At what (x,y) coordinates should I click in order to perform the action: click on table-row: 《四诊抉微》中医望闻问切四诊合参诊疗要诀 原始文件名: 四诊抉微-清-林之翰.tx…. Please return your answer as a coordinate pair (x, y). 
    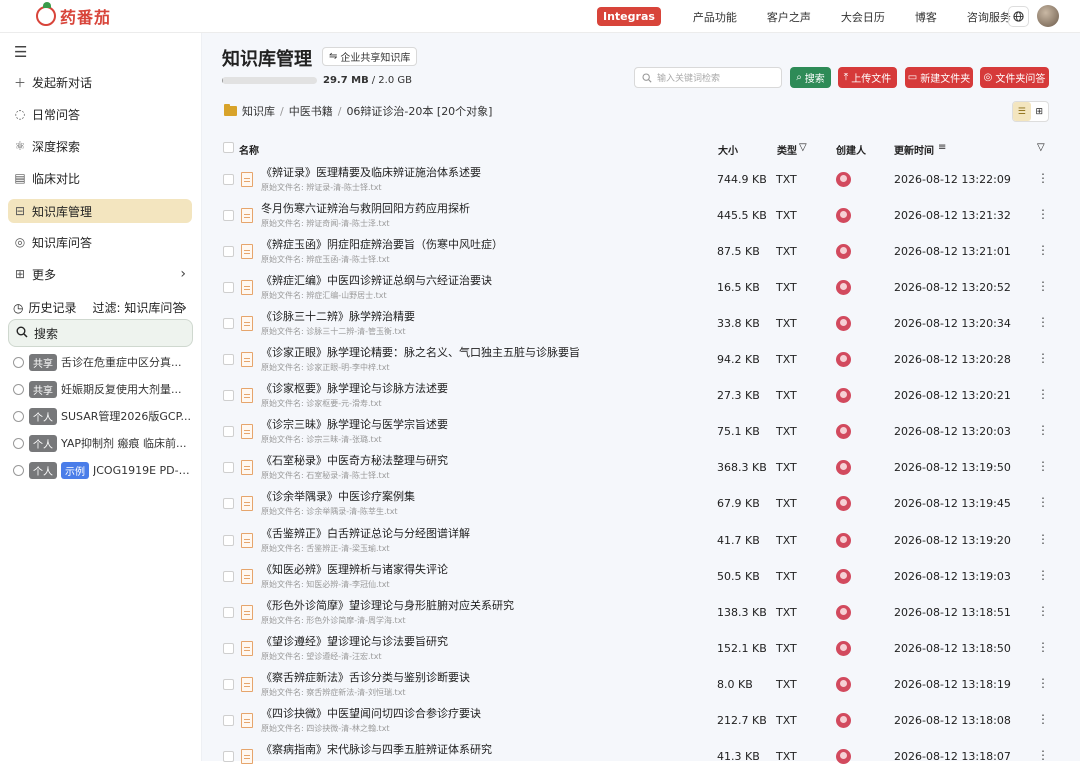
    Looking at the image, I should click on (639, 721).